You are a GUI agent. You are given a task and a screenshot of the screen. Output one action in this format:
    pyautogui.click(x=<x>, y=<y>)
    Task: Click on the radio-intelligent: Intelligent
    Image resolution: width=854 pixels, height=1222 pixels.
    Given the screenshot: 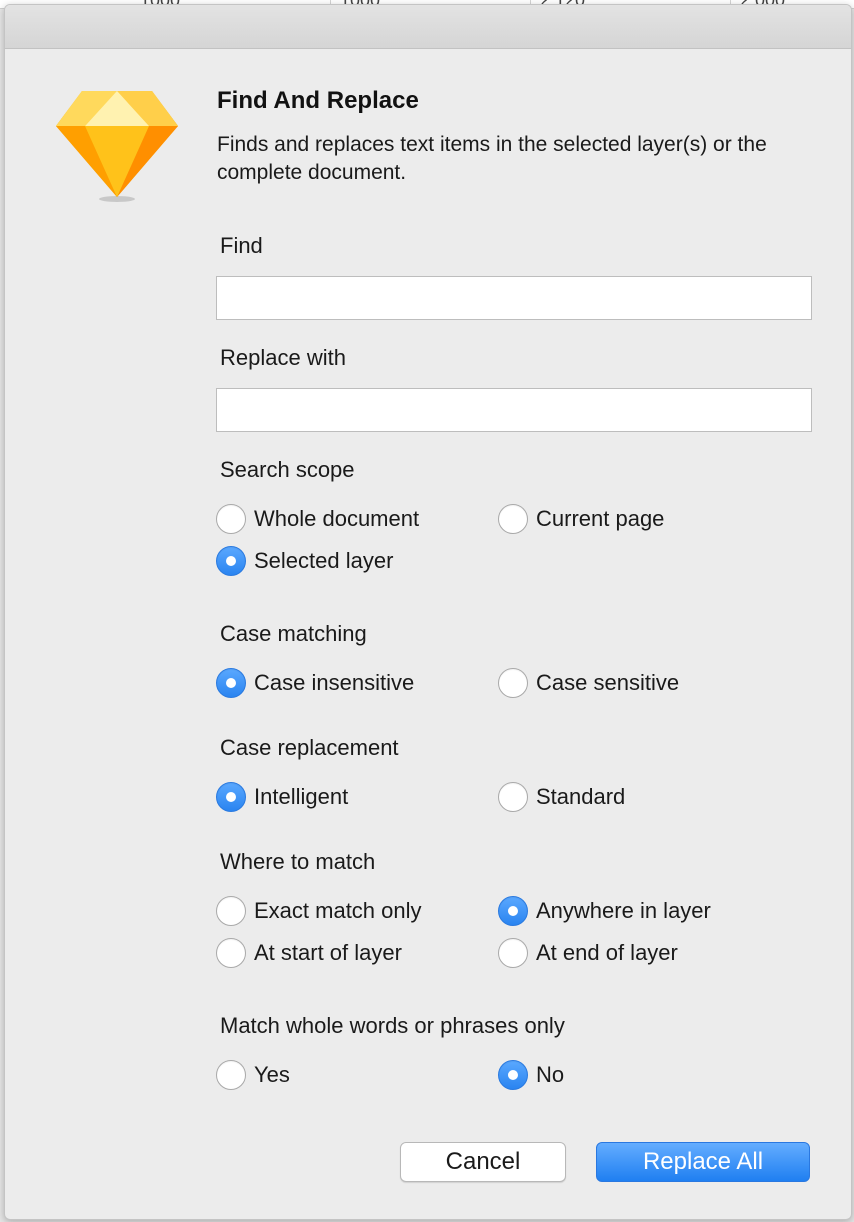 What is the action you would take?
    pyautogui.click(x=282, y=797)
    